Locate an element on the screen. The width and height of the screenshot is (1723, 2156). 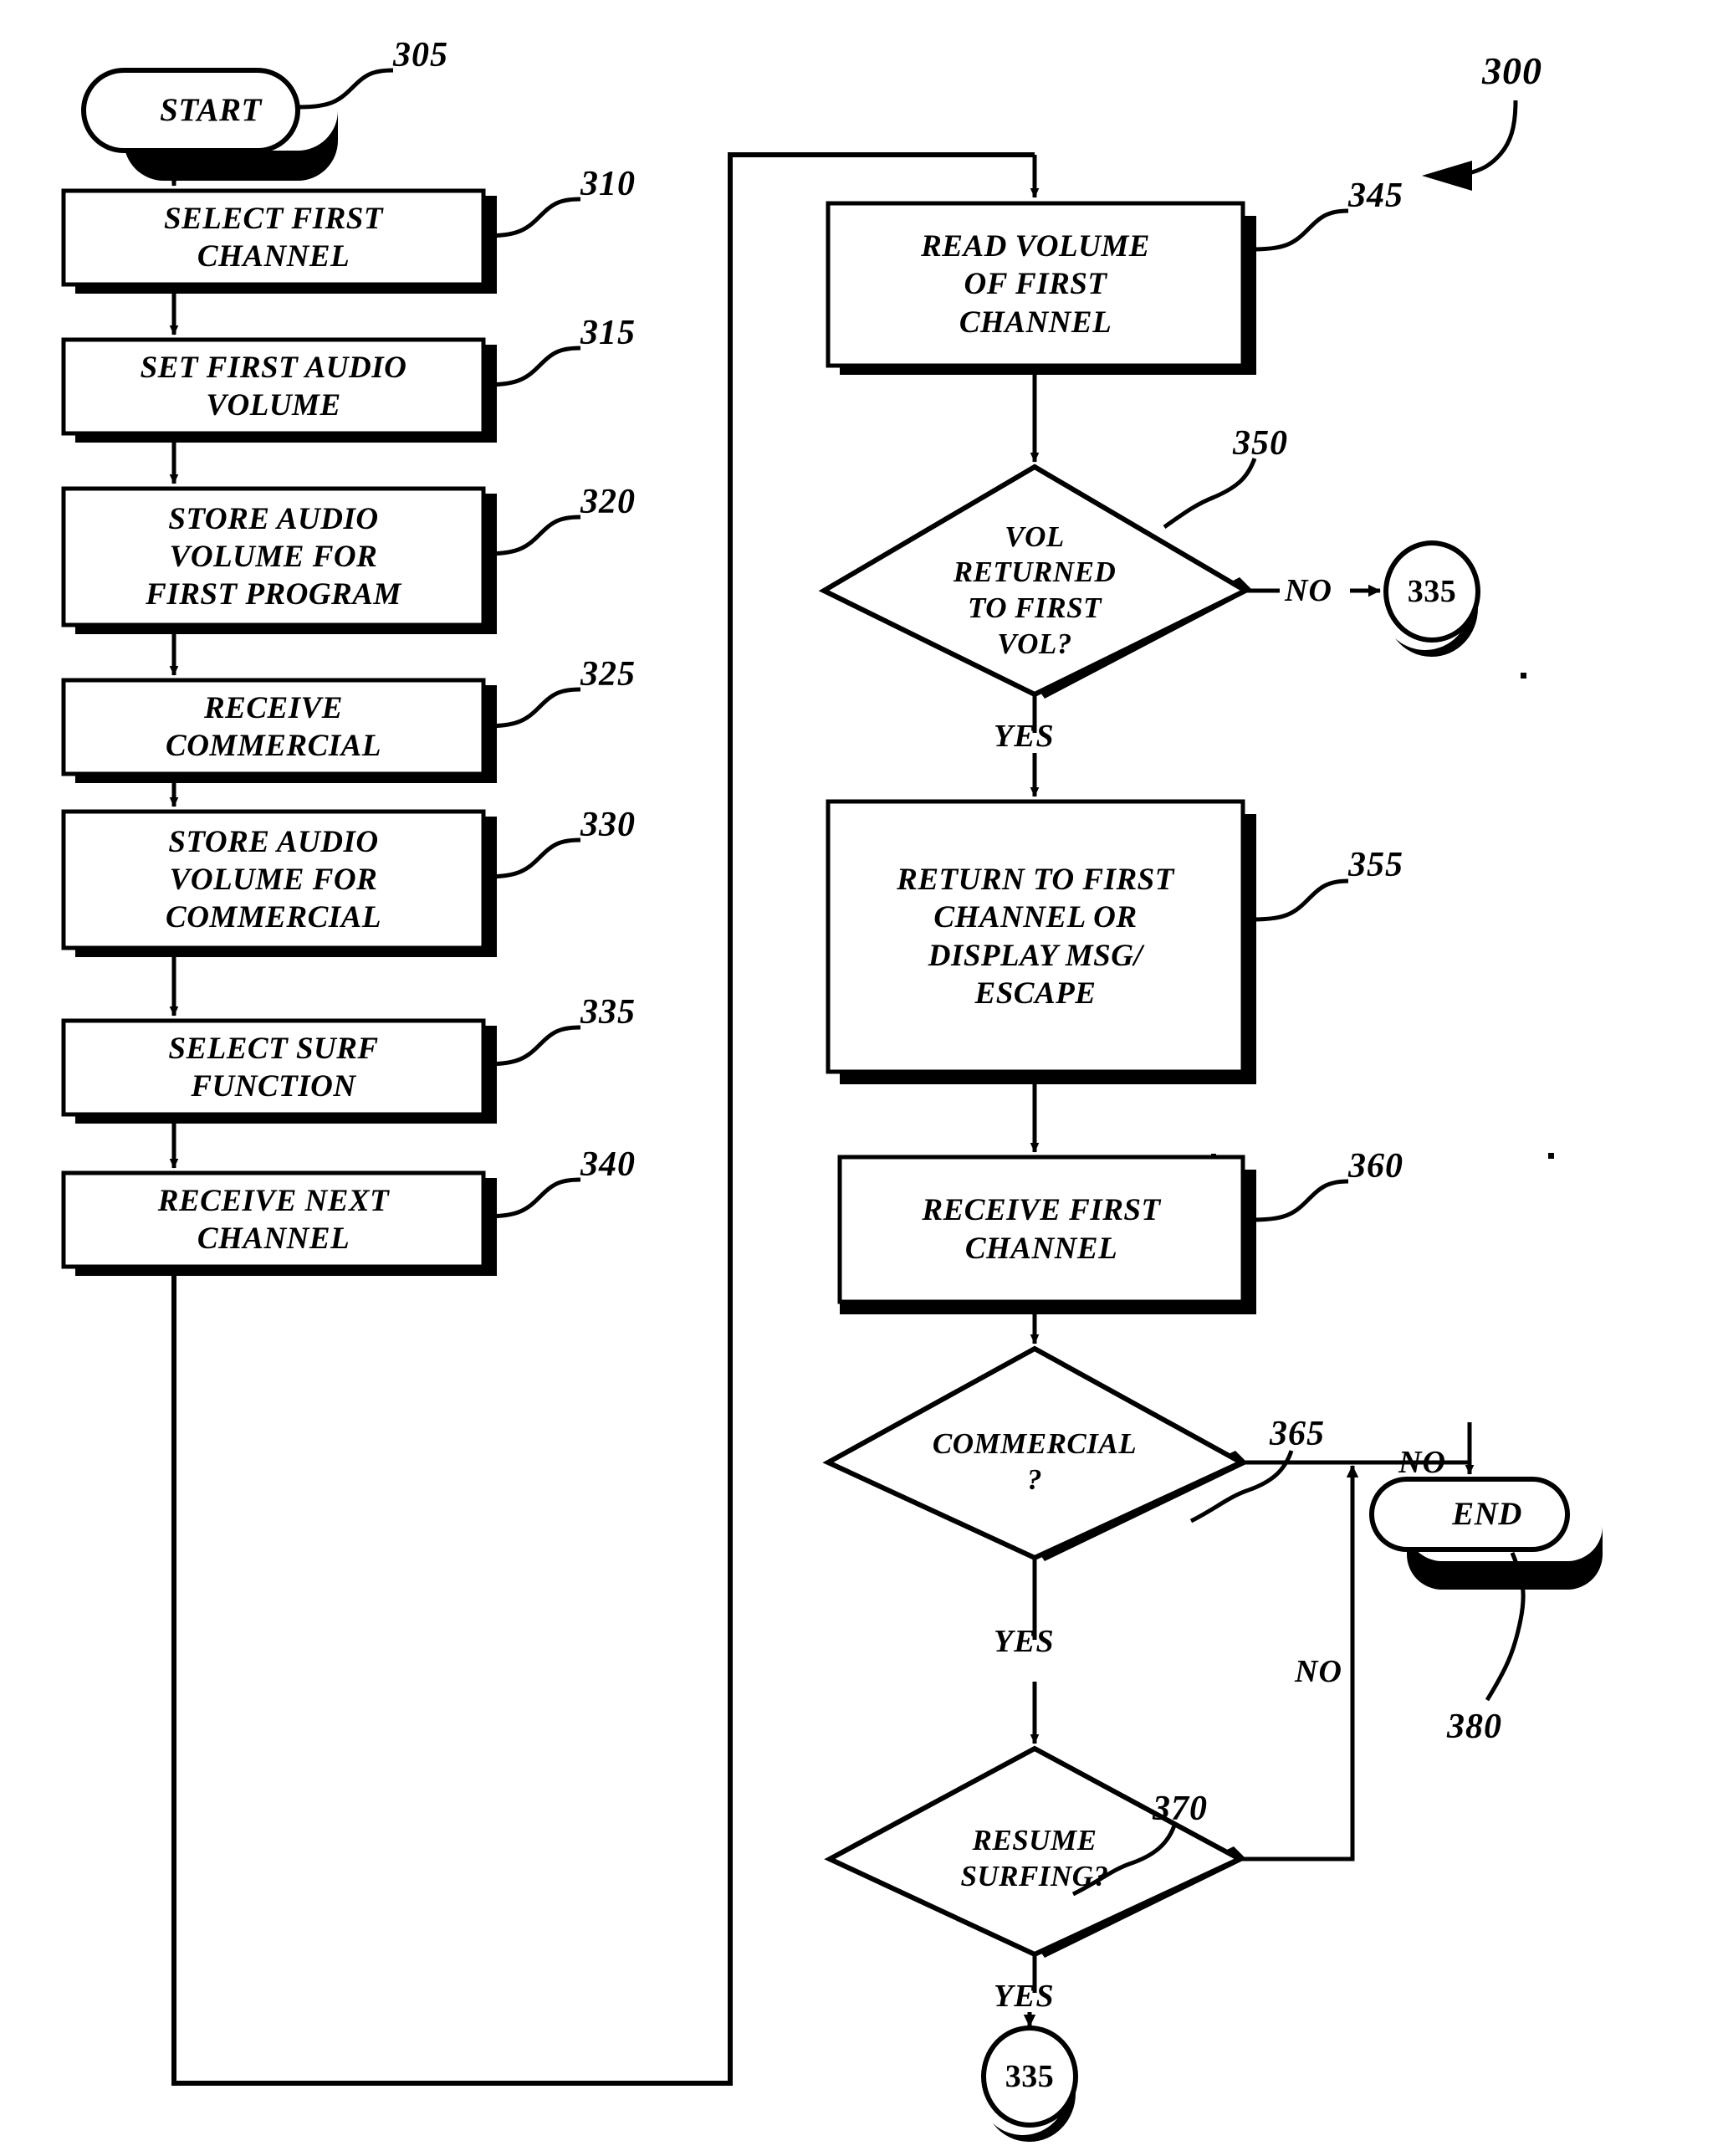
refnum-345: 345 is located at coordinates (1376, 196).